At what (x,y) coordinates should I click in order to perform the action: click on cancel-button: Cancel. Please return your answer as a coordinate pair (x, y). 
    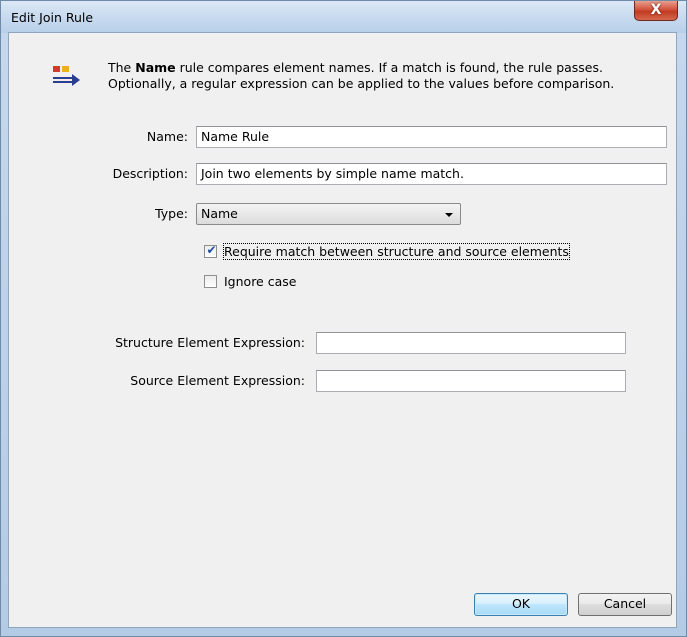
    Looking at the image, I should click on (625, 604).